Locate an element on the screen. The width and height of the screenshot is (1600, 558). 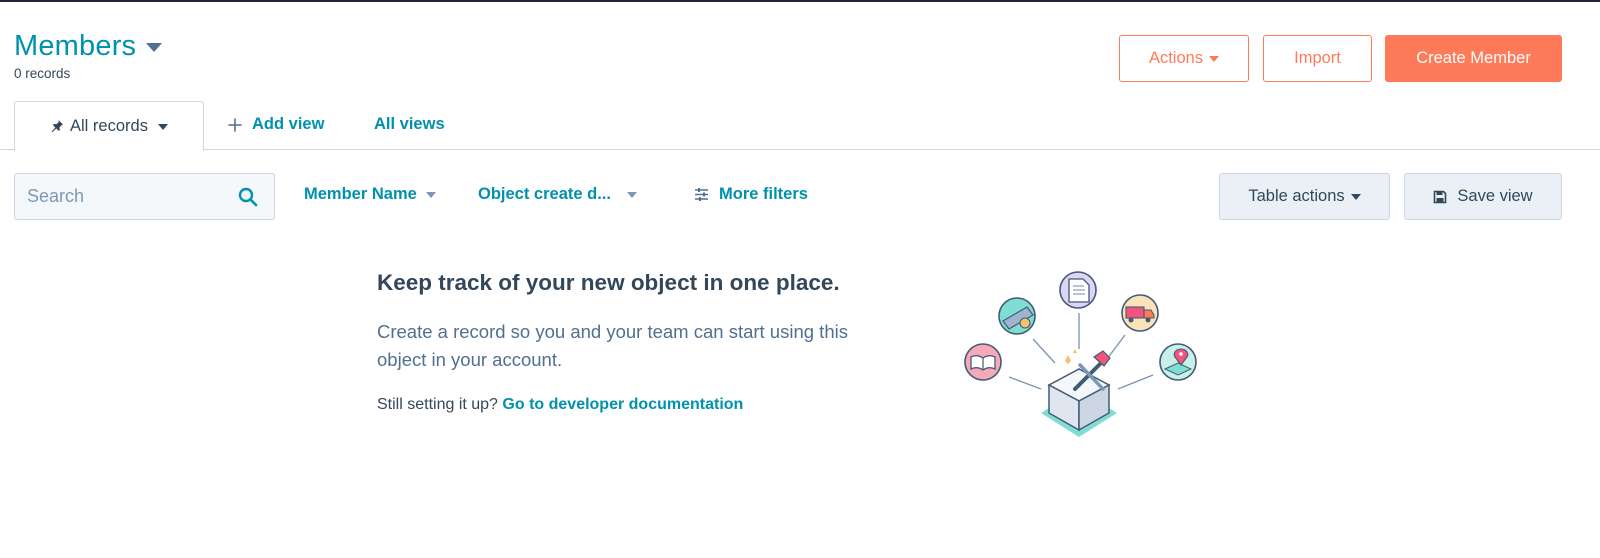
more-filters-button: More filters is located at coordinates (751, 194).